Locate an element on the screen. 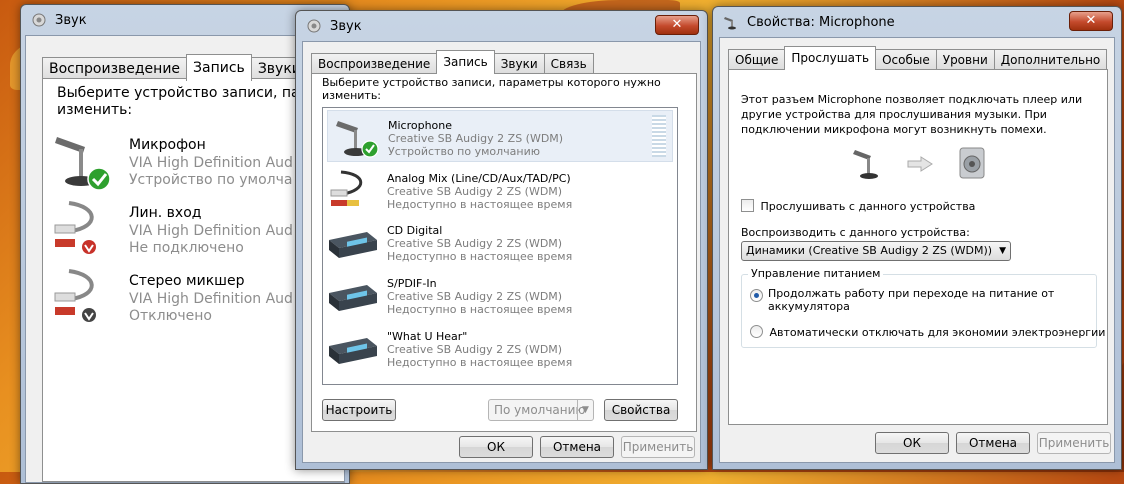 The width and height of the screenshot is (1124, 484). tab-communications: Связь is located at coordinates (568, 63).